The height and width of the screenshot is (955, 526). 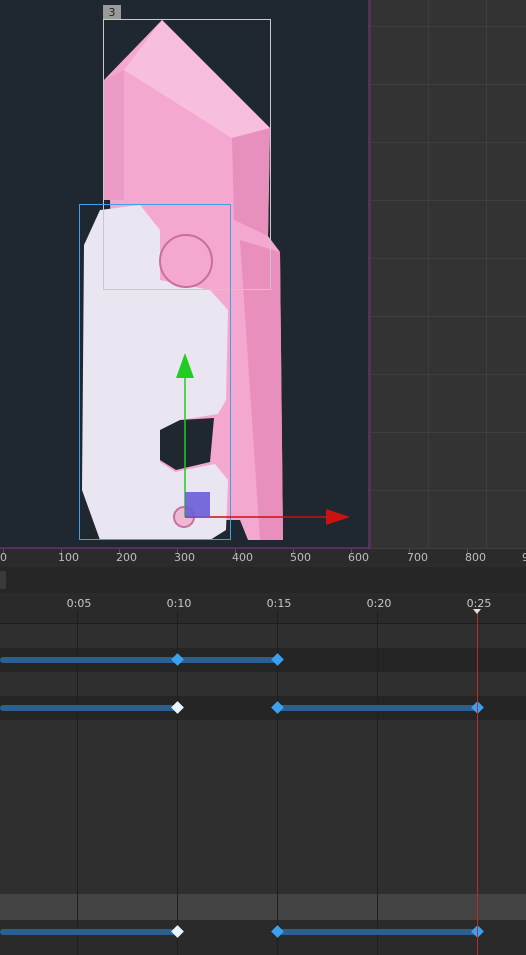 I want to click on timeline-scroll-handle, so click(x=3, y=580).